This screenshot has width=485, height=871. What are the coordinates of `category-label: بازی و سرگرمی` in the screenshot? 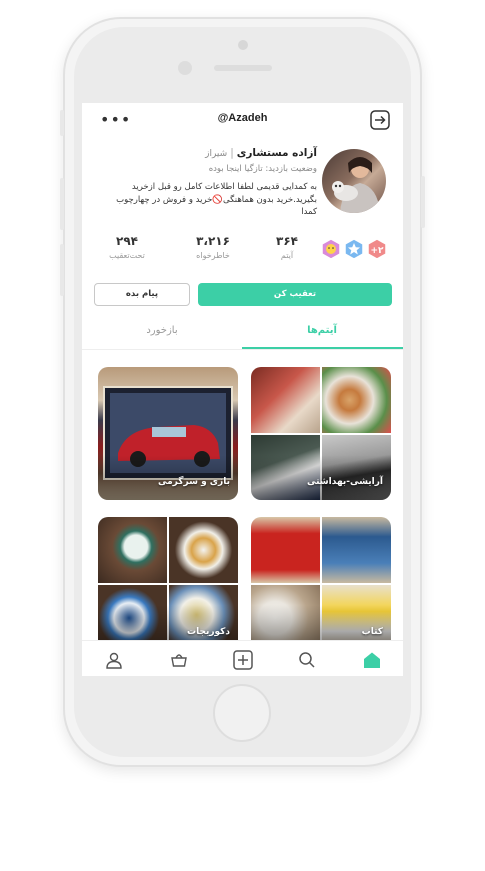 It's located at (193, 482).